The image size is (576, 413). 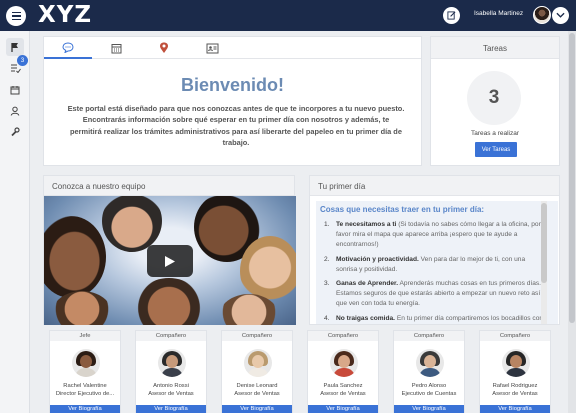 What do you see at coordinates (515, 386) in the screenshot?
I see `member-name: Rafael Rodriguez` at bounding box center [515, 386].